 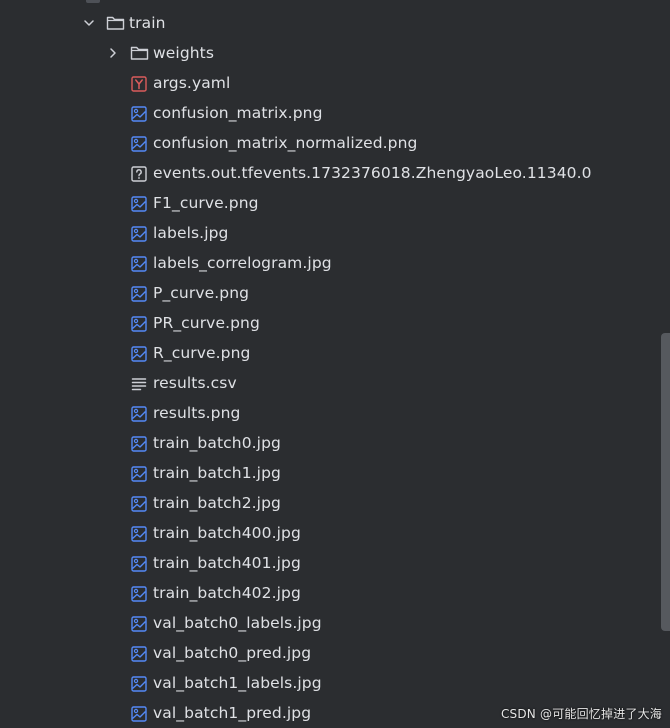 I want to click on tree-item-label: train_batch400.jpg, so click(x=227, y=533).